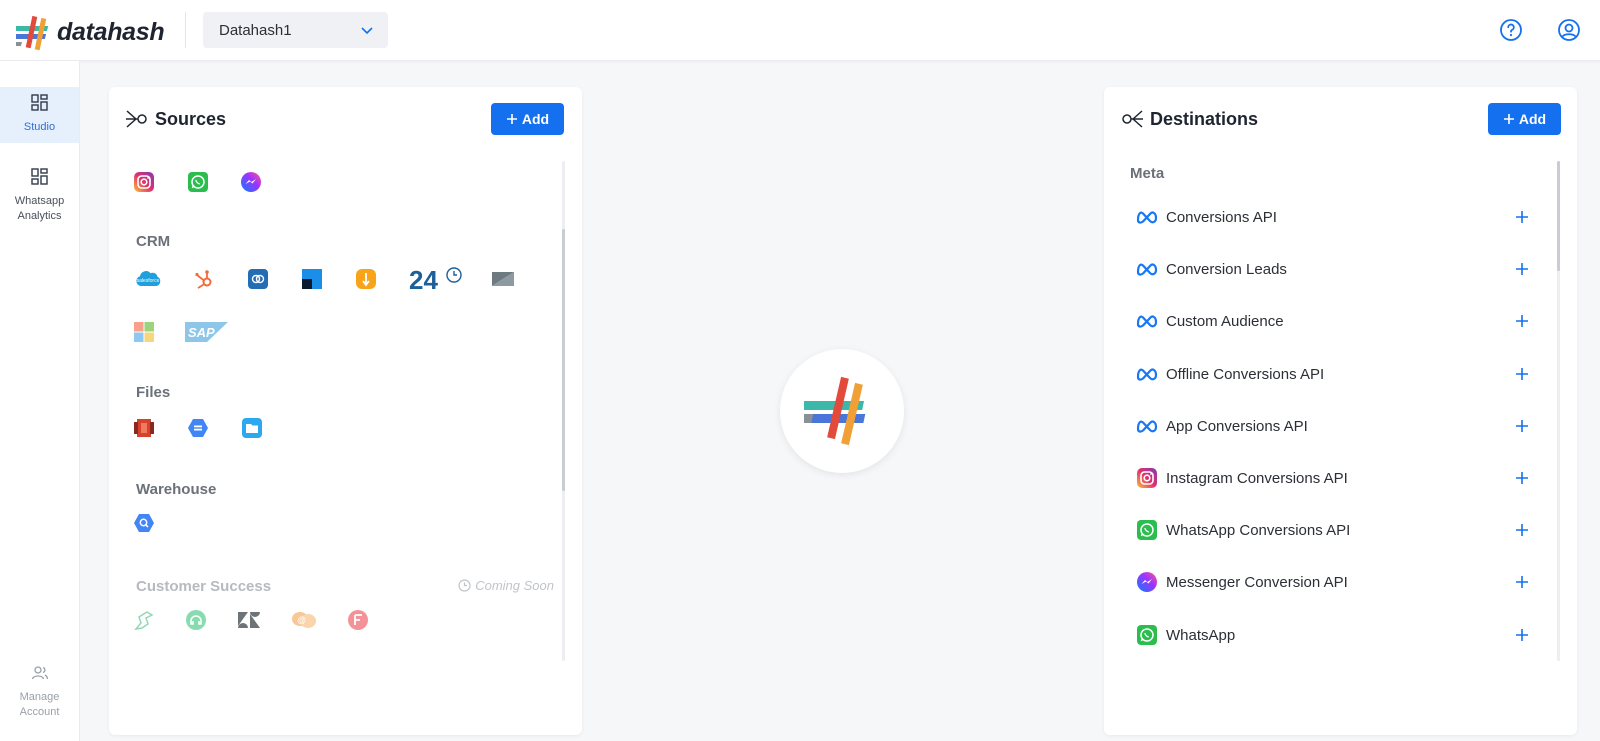 The image size is (1600, 741). Describe the element at coordinates (1336, 217) in the screenshot. I see `destination-item: Conversions API` at that location.